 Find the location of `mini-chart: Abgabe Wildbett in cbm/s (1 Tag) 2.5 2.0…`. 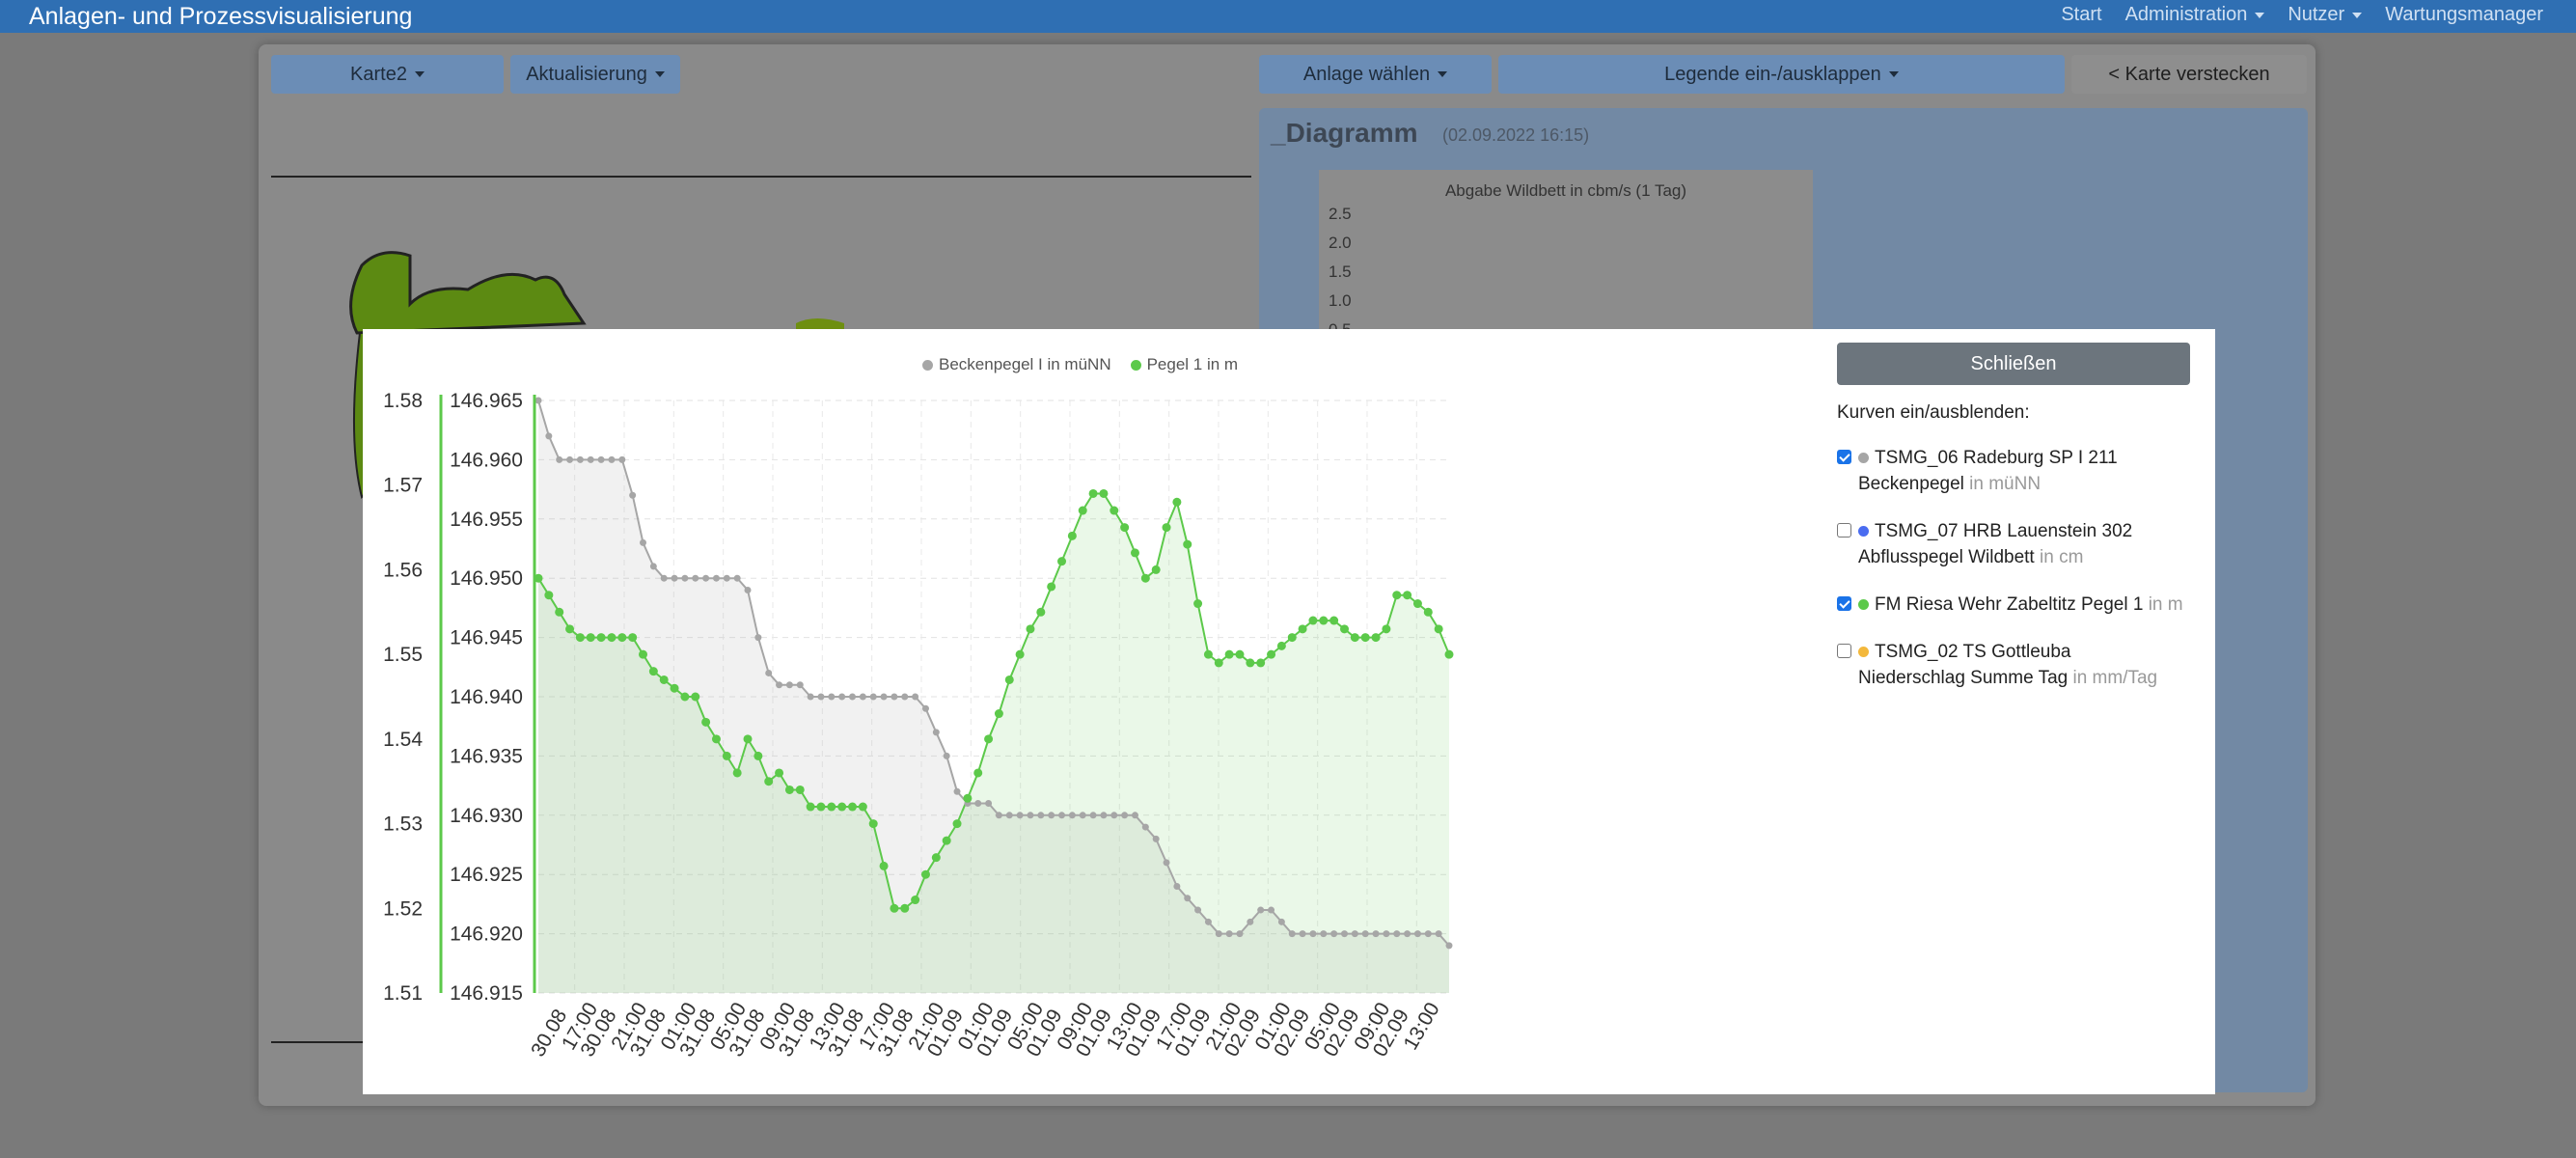

mini-chart: Abgabe Wildbett in cbm/s (1 Tag) 2.5 2.0… is located at coordinates (1566, 257).